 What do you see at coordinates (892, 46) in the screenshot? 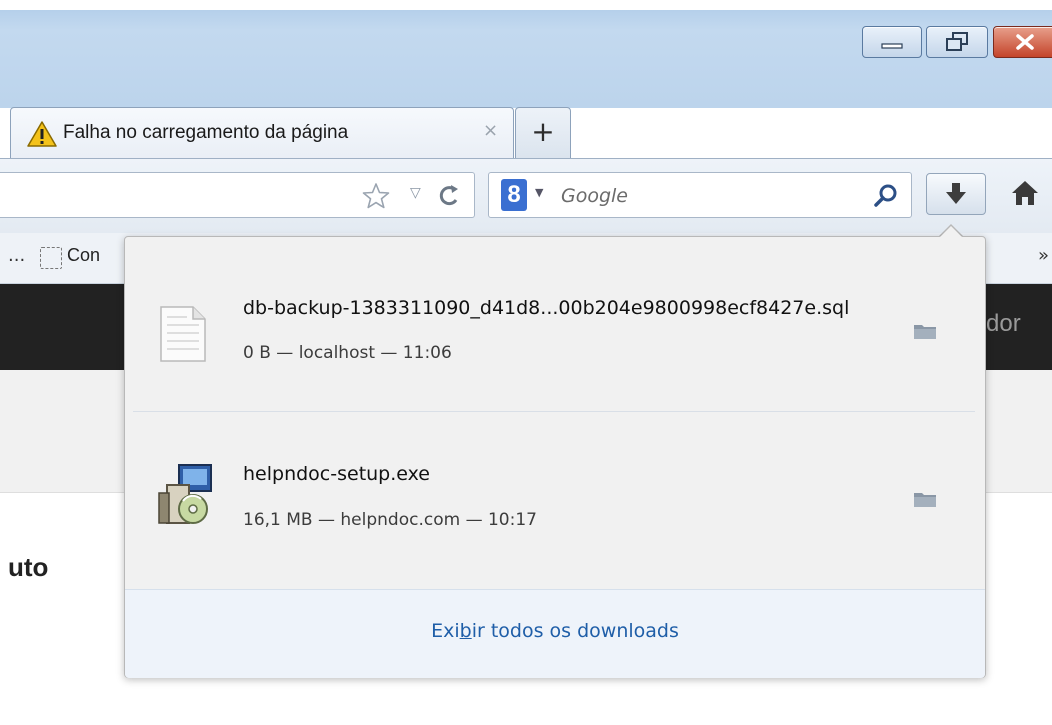
I see `minimize-icon` at bounding box center [892, 46].